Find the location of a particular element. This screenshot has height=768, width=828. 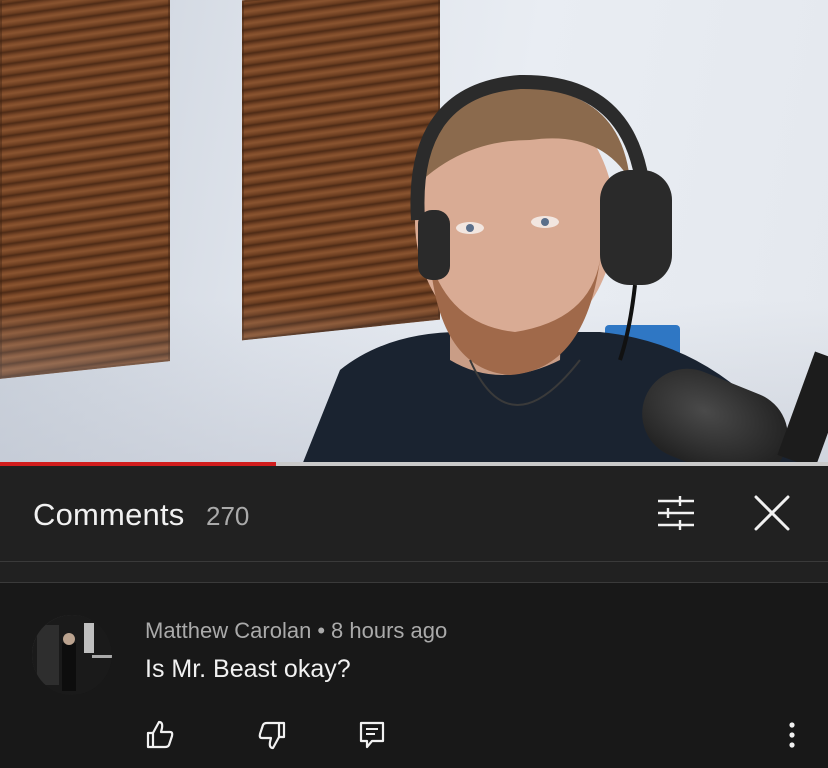

reply-icon is located at coordinates (372, 735).